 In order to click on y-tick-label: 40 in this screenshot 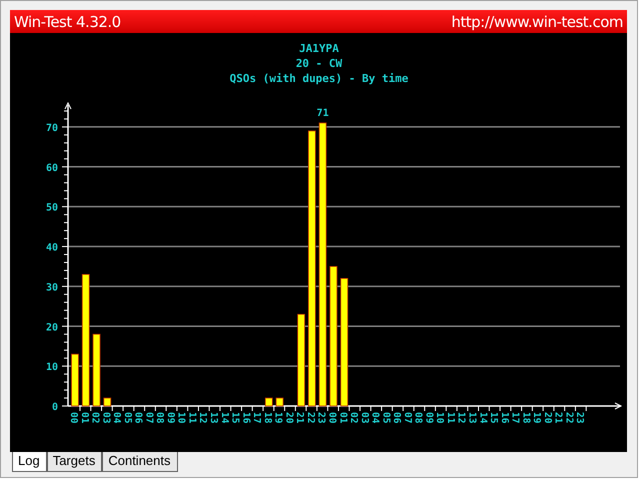, I will do `click(52, 248)`.